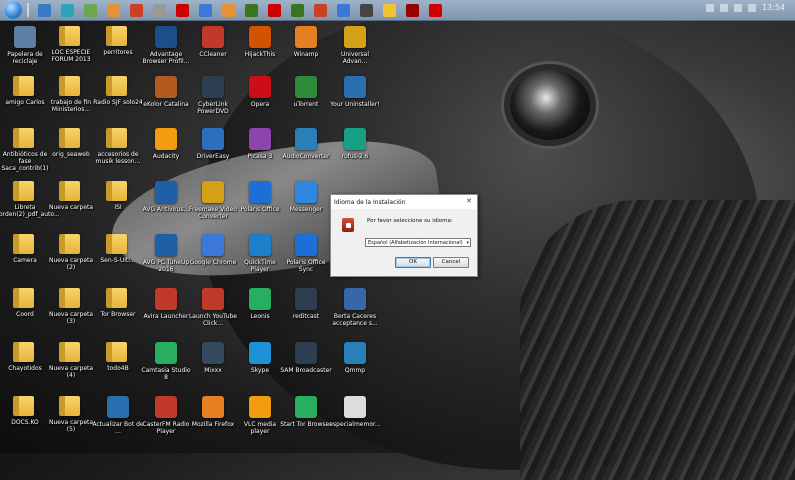  I want to click on desktop-icon: CyberLink PowerDVD, so click(213, 95).